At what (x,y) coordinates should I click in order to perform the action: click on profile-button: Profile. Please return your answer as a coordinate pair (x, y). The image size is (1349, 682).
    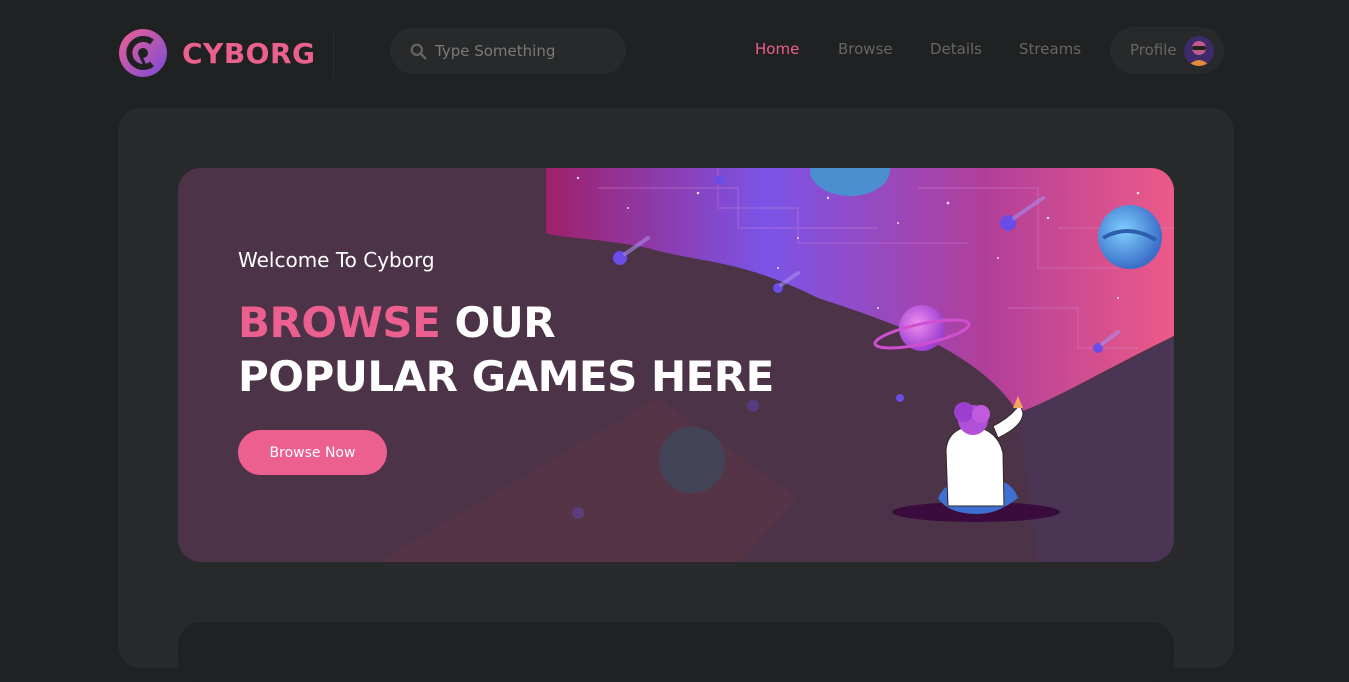
    Looking at the image, I should click on (1167, 50).